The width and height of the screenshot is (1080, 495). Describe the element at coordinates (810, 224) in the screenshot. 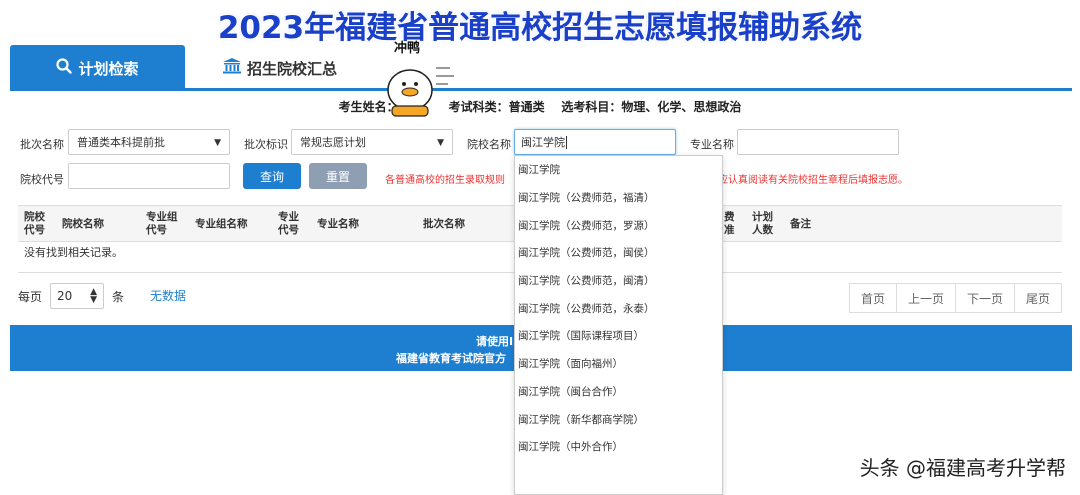

I see `th-remarks: 备注` at that location.